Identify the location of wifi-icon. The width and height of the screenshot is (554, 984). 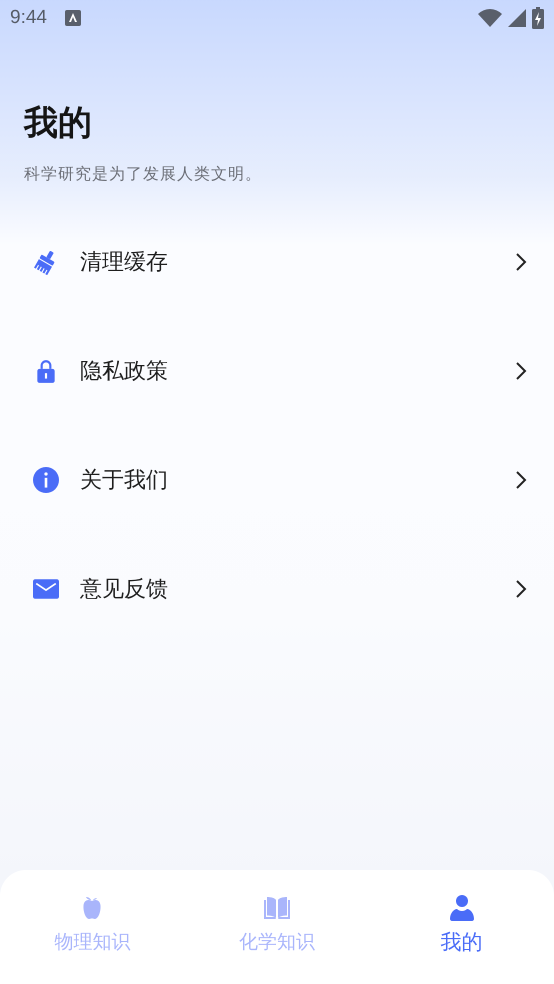
(490, 18).